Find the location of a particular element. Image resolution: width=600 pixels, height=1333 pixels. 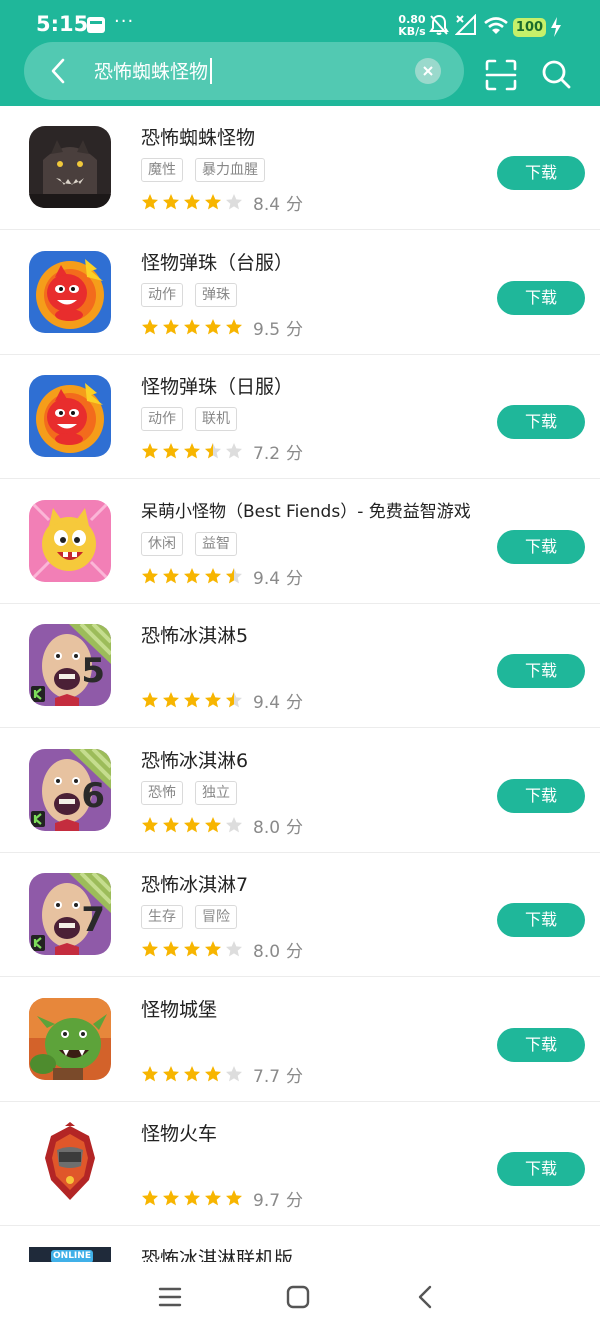

spider-monster-icon is located at coordinates (70, 167).